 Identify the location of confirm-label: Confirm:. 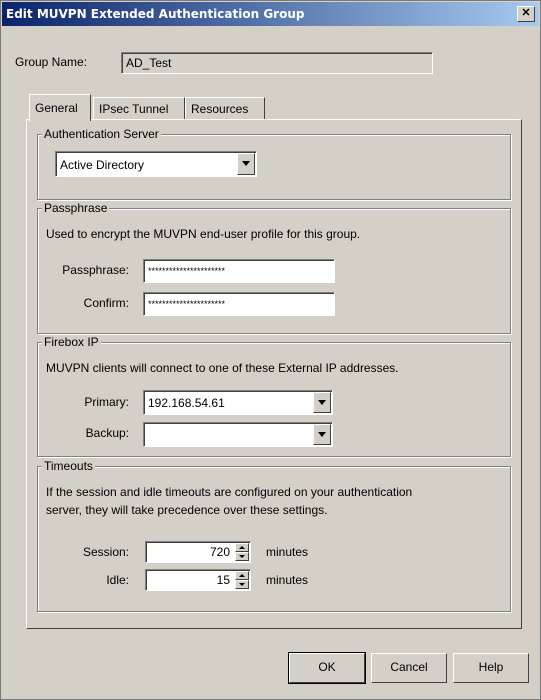
(106, 303).